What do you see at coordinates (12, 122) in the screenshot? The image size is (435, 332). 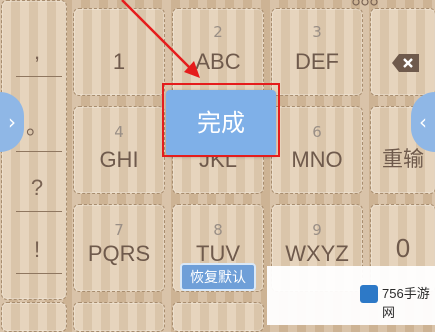 I see `chevron-right-icon: ›` at bounding box center [12, 122].